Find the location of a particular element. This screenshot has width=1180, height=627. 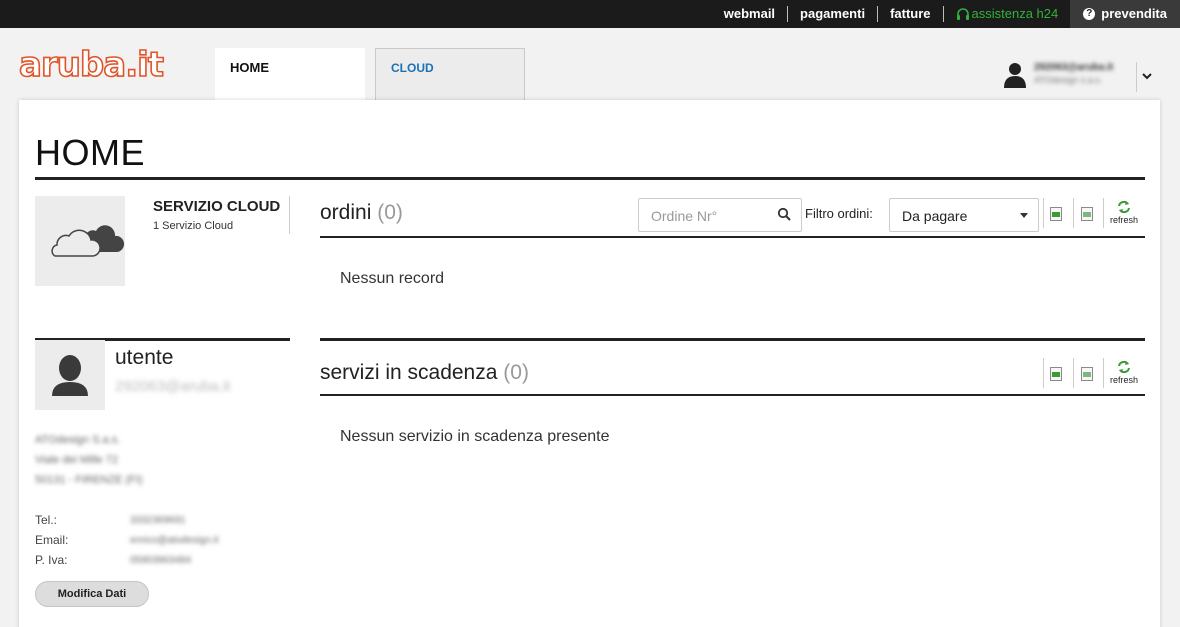

expiring-refresh-button: refresh is located at coordinates (1124, 372).